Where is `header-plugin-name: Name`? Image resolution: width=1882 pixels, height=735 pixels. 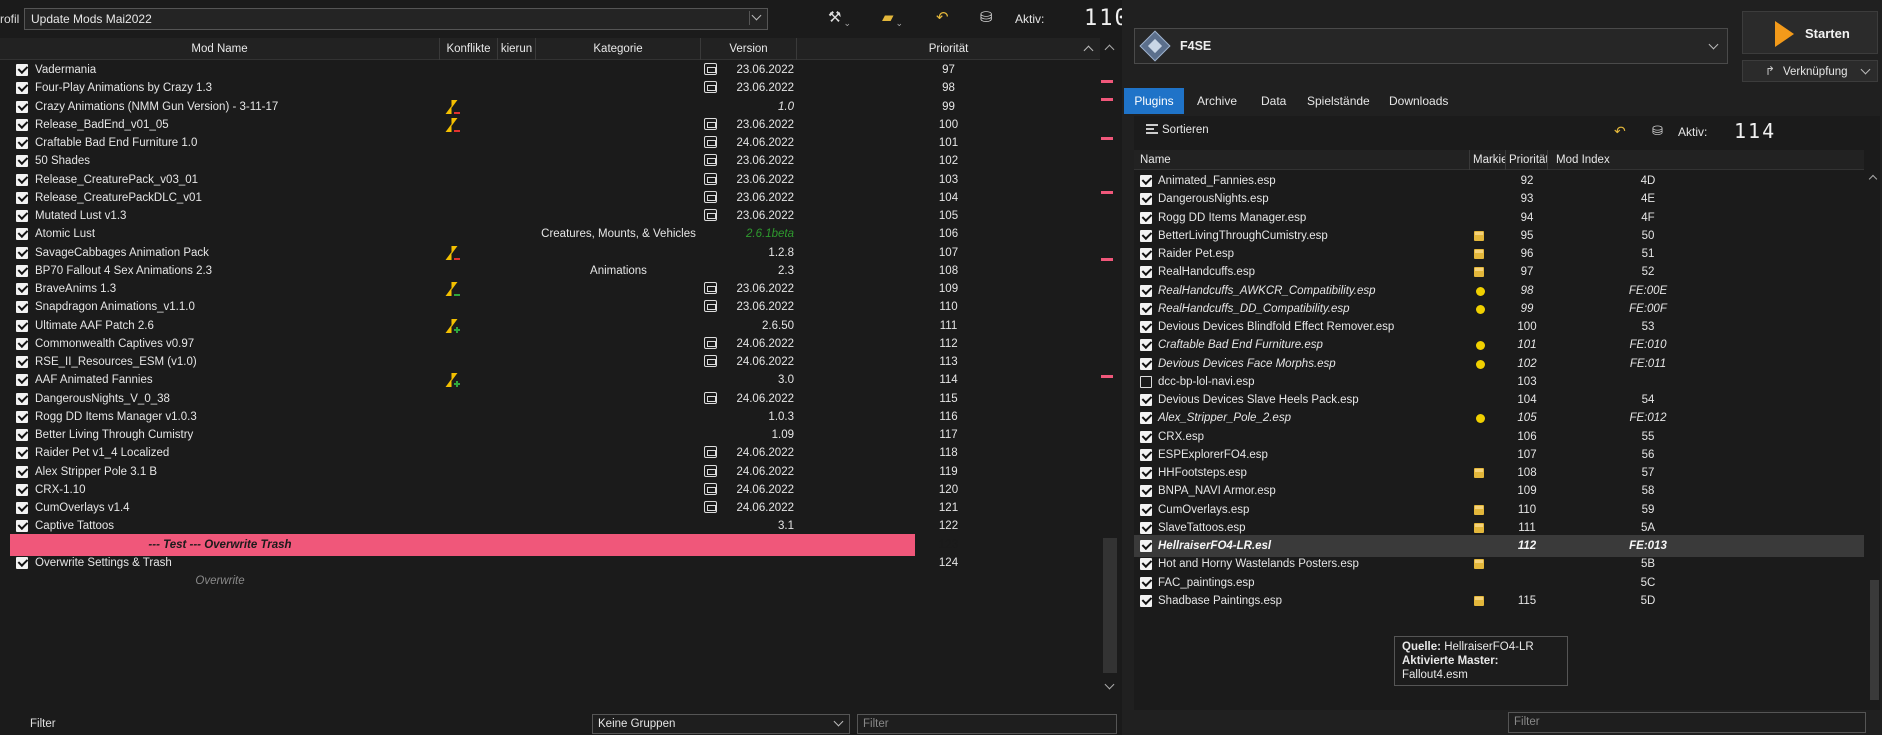 header-plugin-name: Name is located at coordinates (1302, 160).